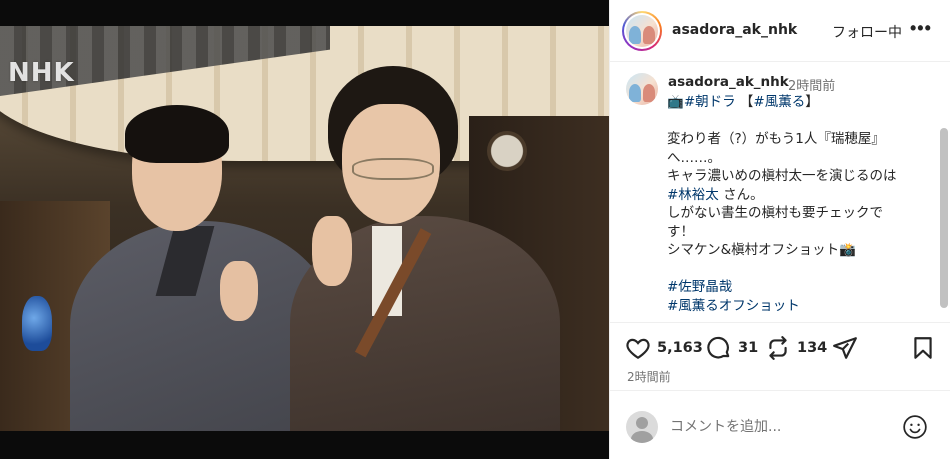 The height and width of the screenshot is (459, 950). I want to click on post-time: 2時間前, so click(649, 377).